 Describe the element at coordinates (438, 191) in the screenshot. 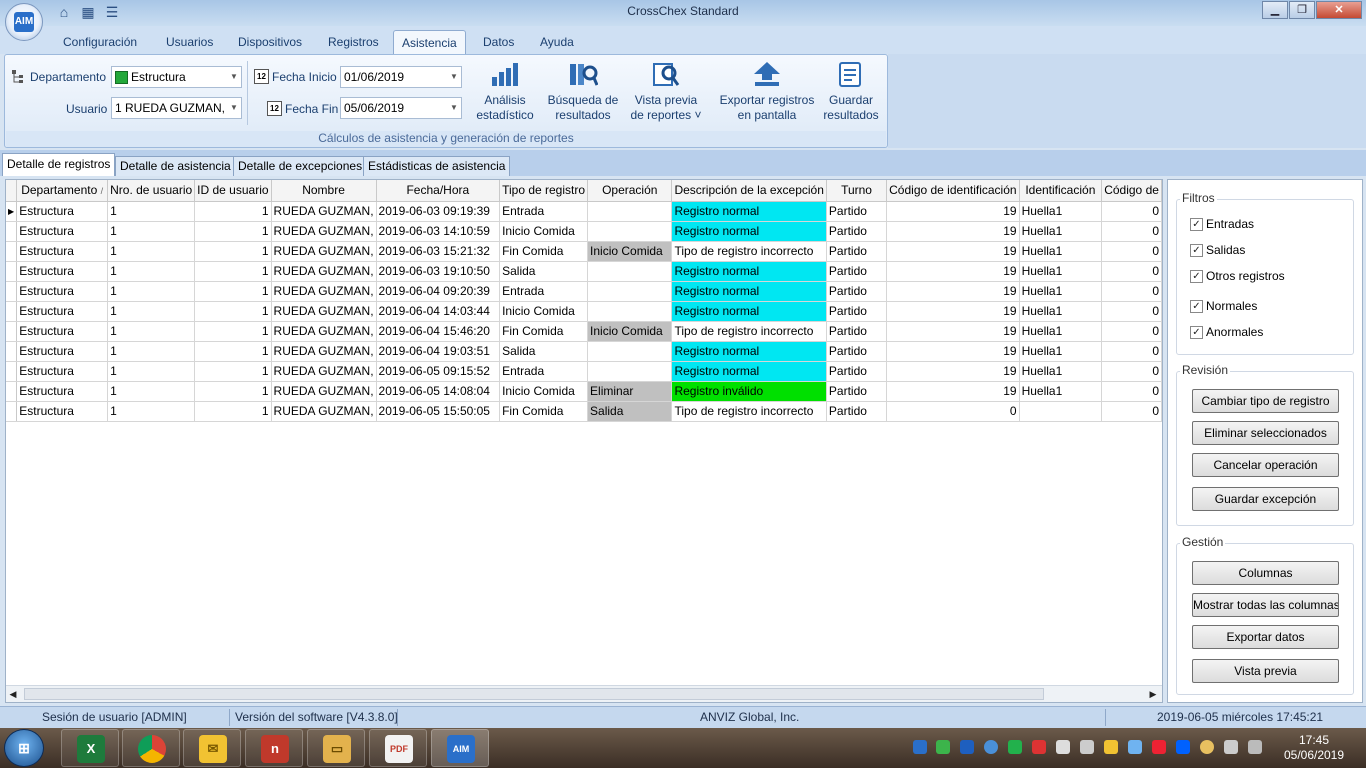

I see `column-header: Fecha/Hora` at that location.